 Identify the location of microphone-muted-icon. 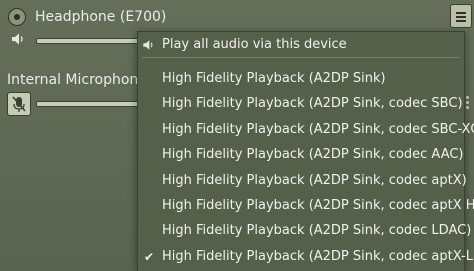
(19, 104).